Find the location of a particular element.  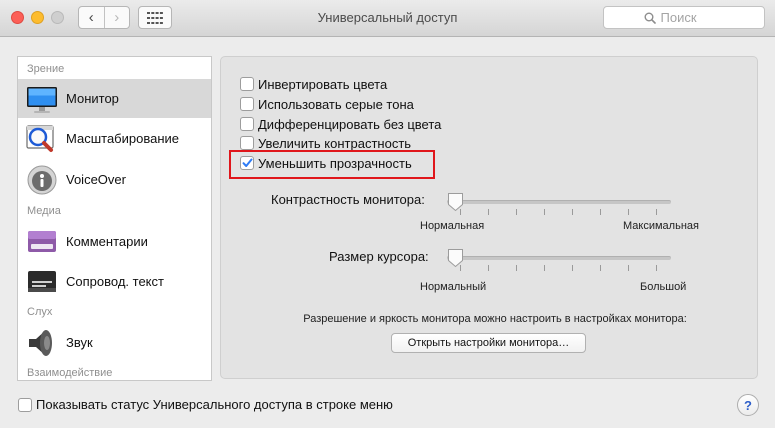

option-grayscale: Использовать серые тона is located at coordinates (327, 104).